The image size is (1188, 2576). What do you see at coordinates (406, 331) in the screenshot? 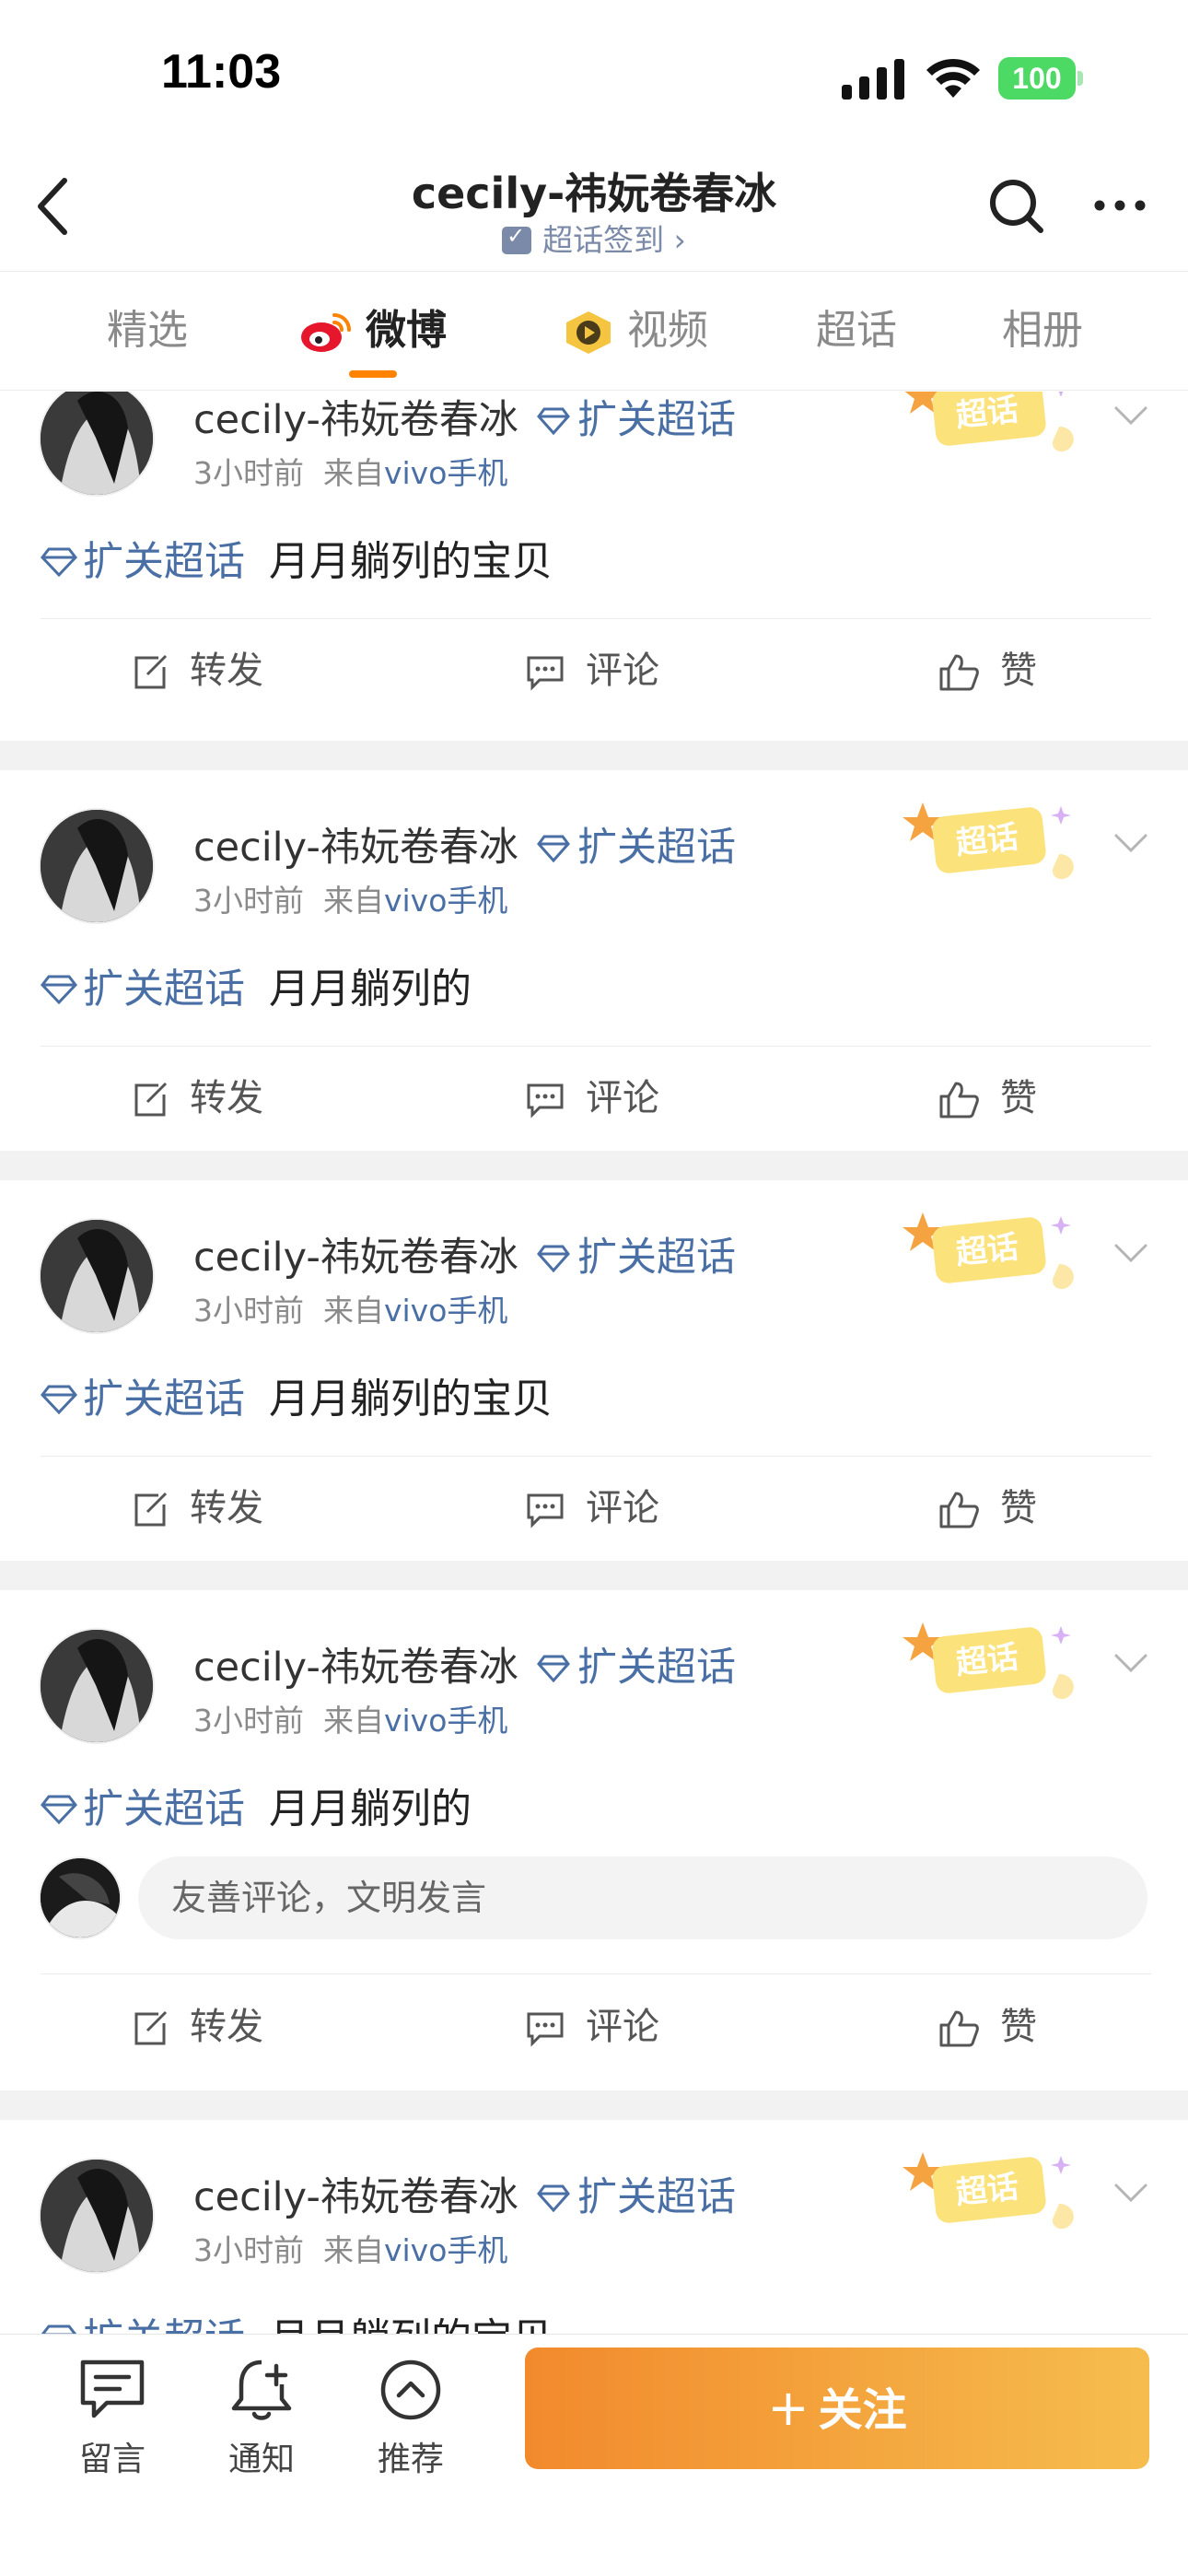
I see `tab-label: 微博` at bounding box center [406, 331].